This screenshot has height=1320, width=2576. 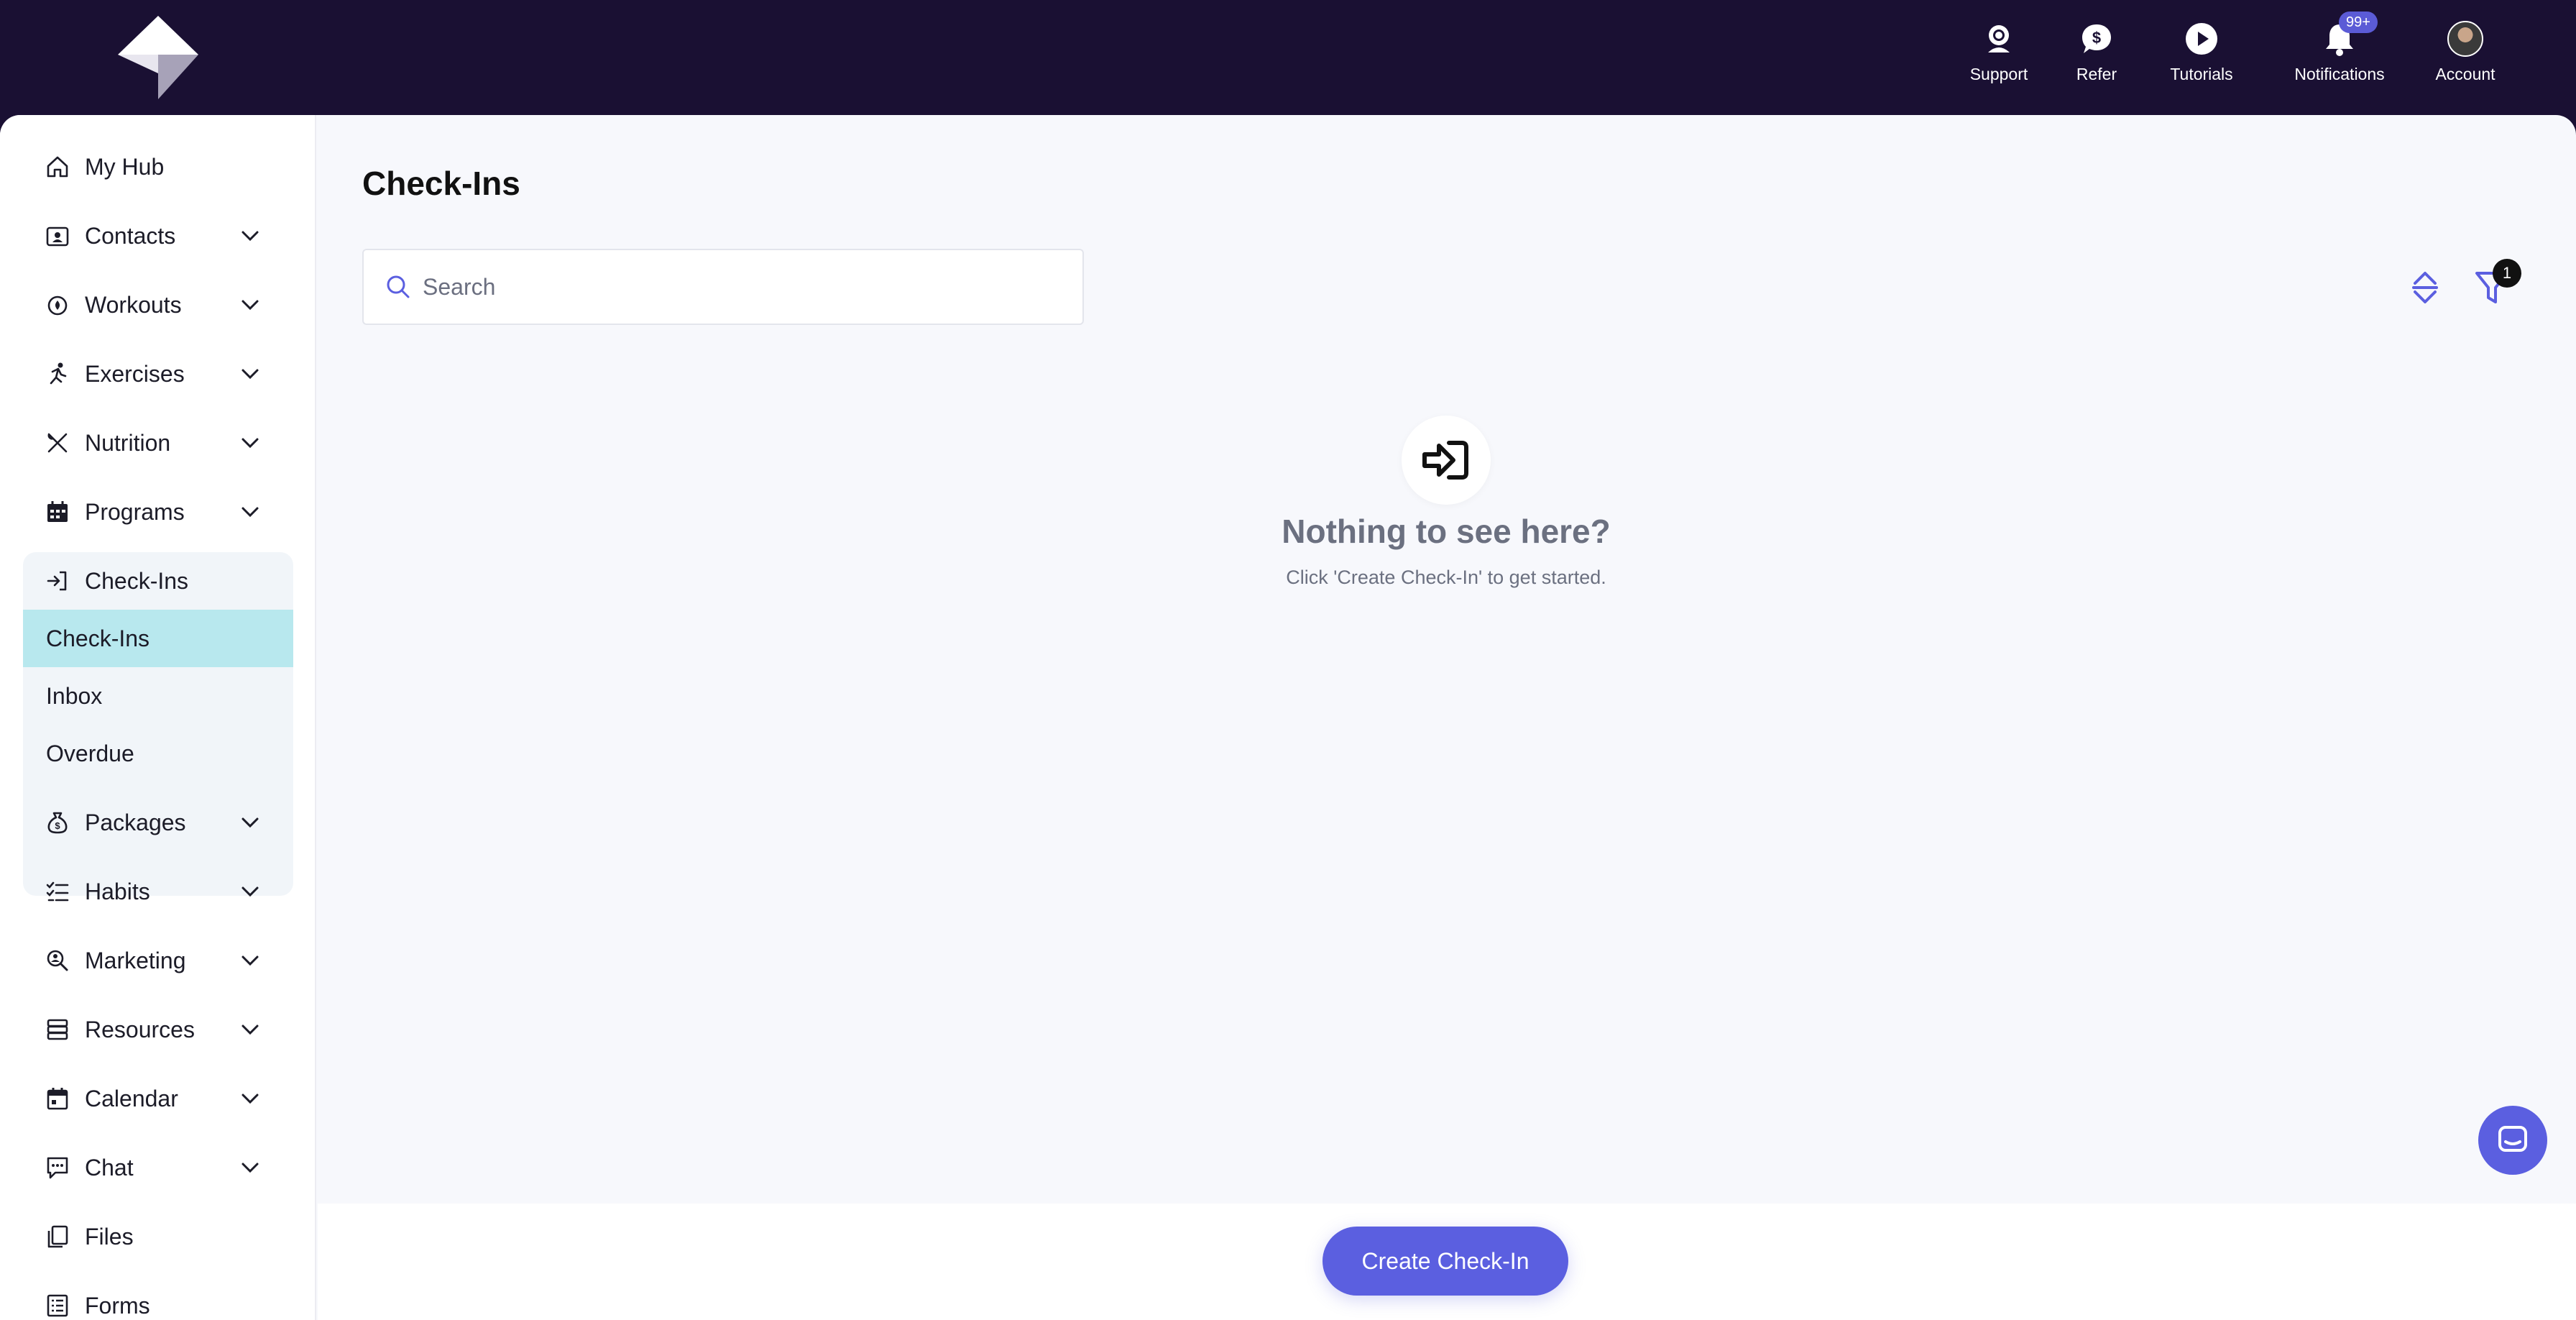 I want to click on support-button: Support, so click(x=1998, y=52).